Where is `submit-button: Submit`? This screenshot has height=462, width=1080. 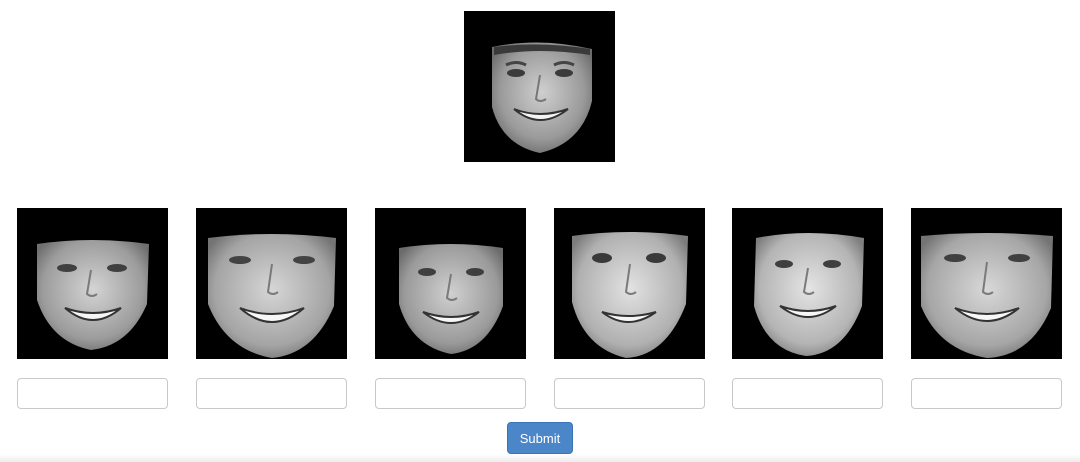
submit-button: Submit is located at coordinates (540, 438).